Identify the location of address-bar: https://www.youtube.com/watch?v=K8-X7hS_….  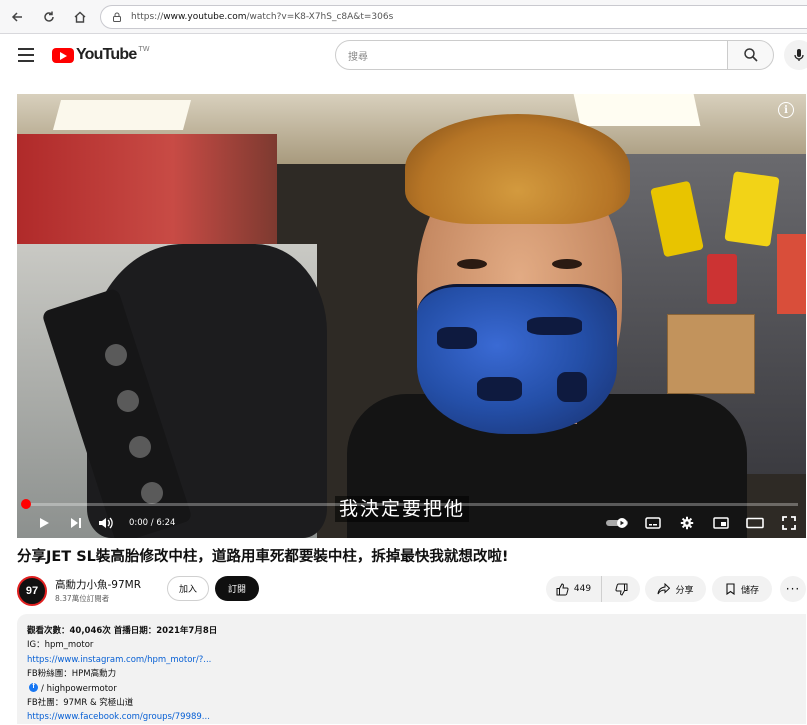
(453, 17).